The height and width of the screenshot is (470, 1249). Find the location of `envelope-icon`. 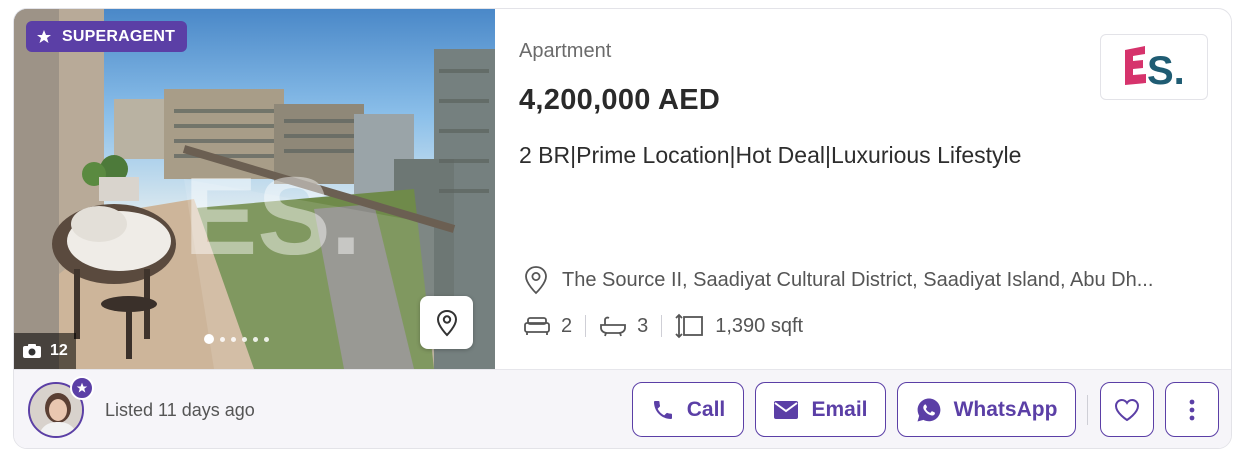

envelope-icon is located at coordinates (786, 409).